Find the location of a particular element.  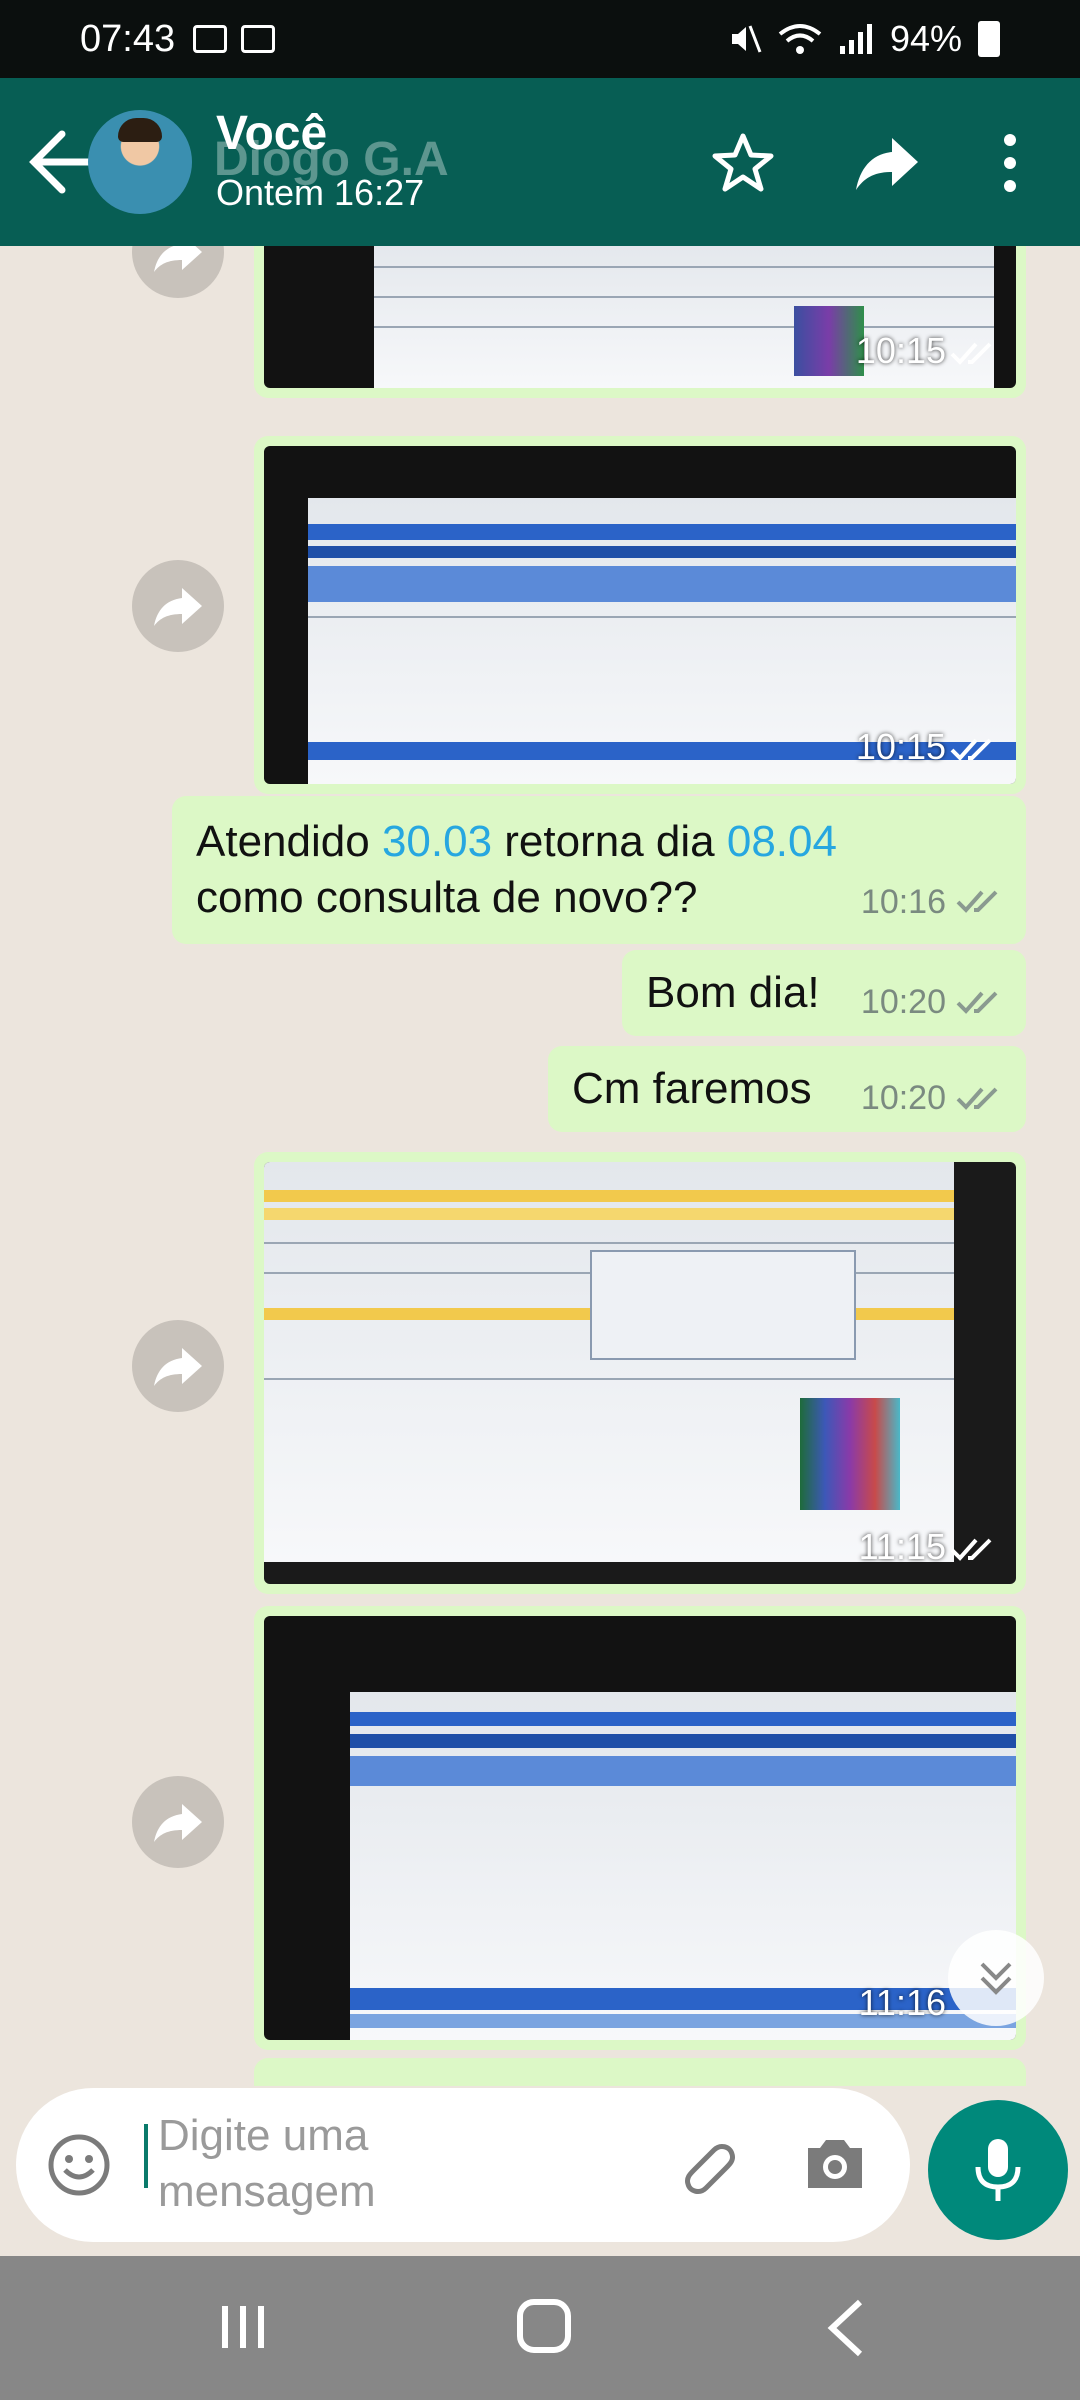

attach-icon is located at coordinates (709, 2167).